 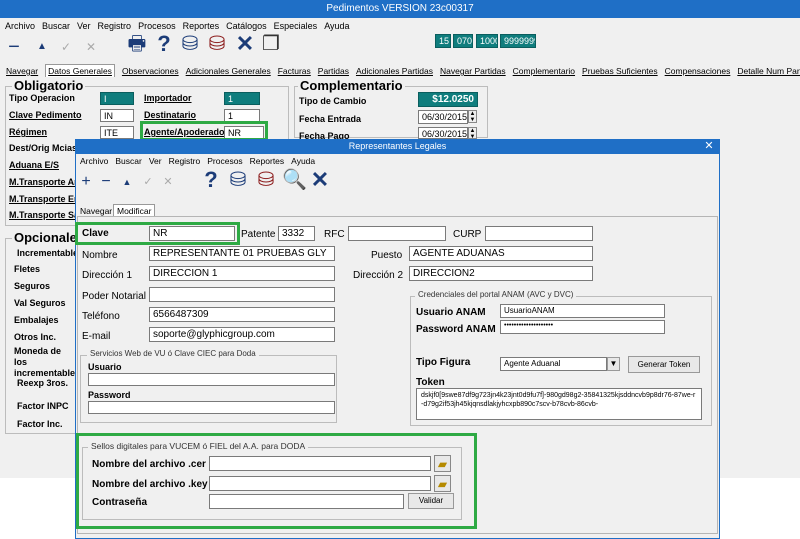 I want to click on fecha-pago-spinner: ▲ ▼, so click(x=472, y=133).